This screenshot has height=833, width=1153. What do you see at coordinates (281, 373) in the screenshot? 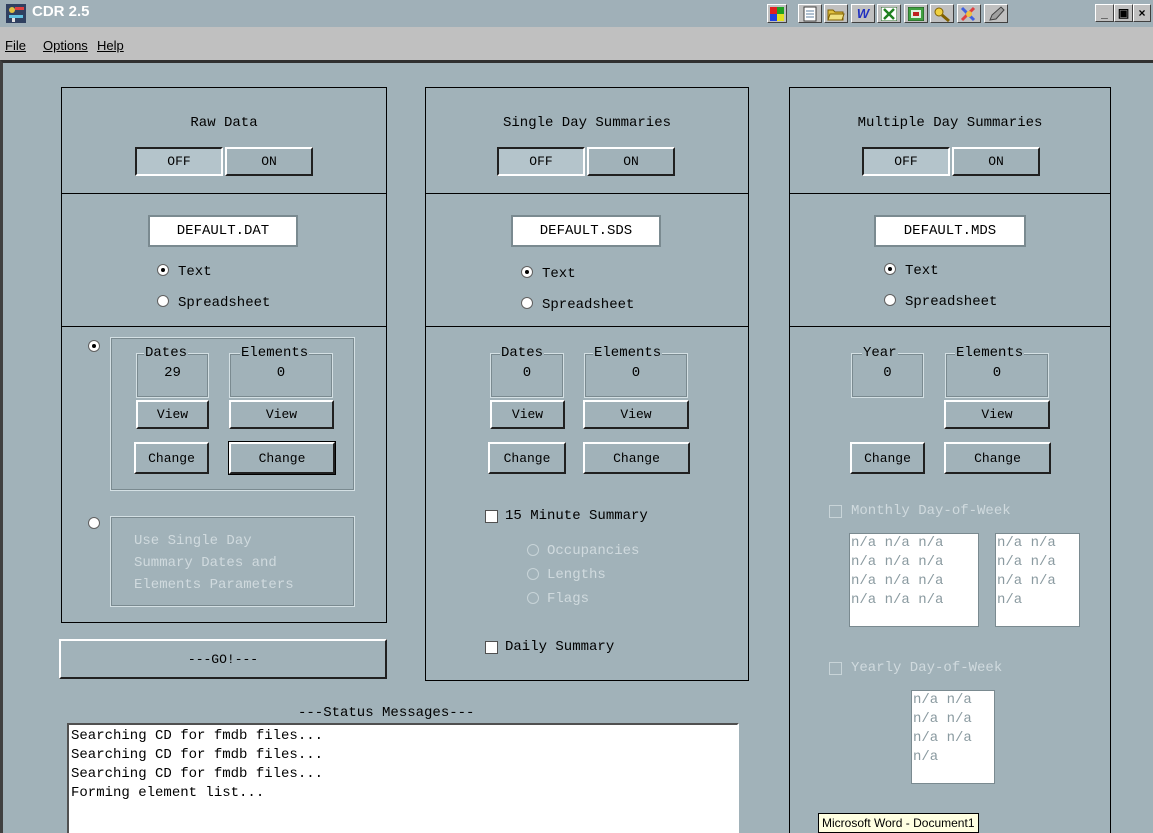
I see `raw-elements-value: 0` at bounding box center [281, 373].